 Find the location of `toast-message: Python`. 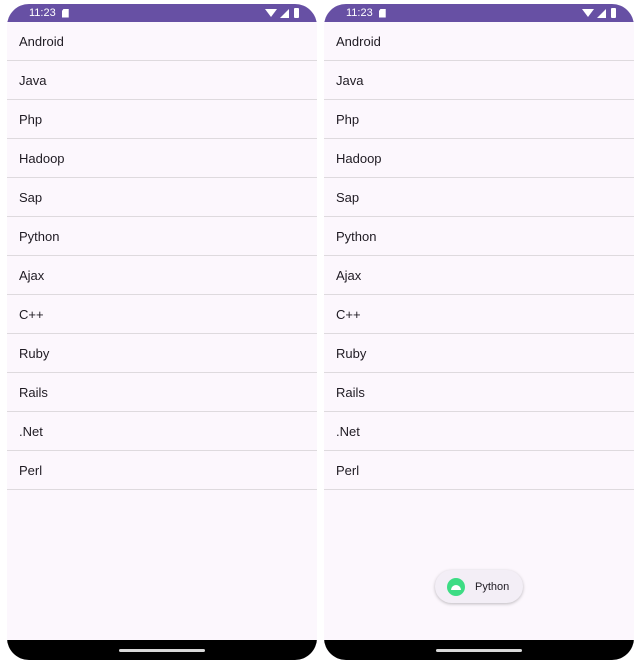

toast-message: Python is located at coordinates (479, 586).